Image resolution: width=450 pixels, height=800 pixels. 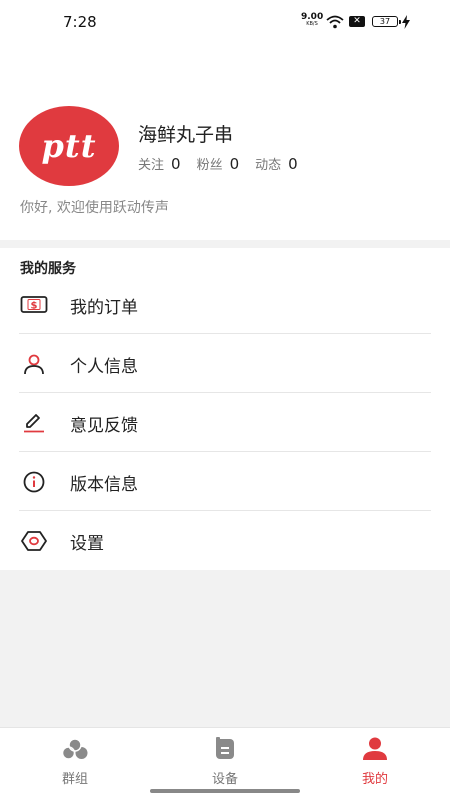 What do you see at coordinates (225, 305) in the screenshot?
I see `menu-item-orders: $ 我的订单` at bounding box center [225, 305].